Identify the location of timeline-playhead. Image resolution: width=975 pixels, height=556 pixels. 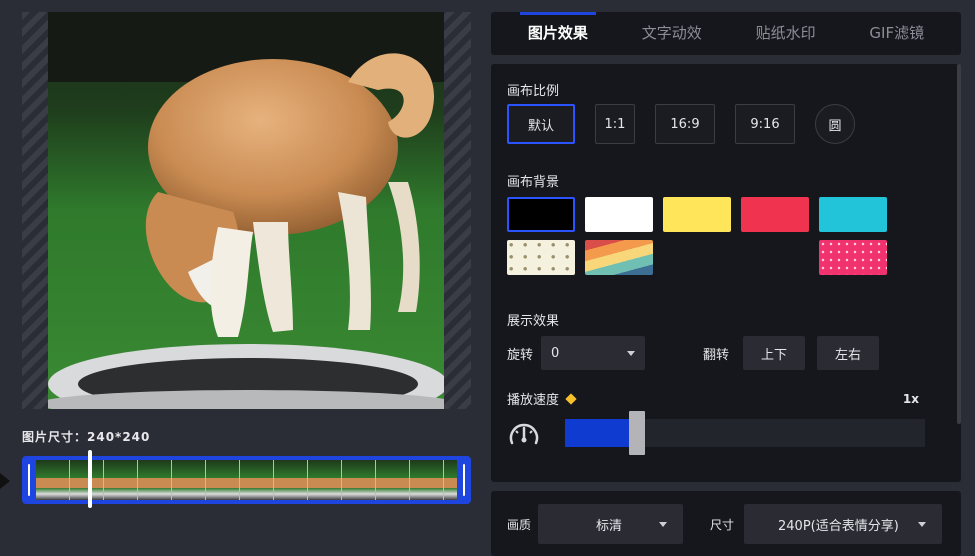
(90, 479).